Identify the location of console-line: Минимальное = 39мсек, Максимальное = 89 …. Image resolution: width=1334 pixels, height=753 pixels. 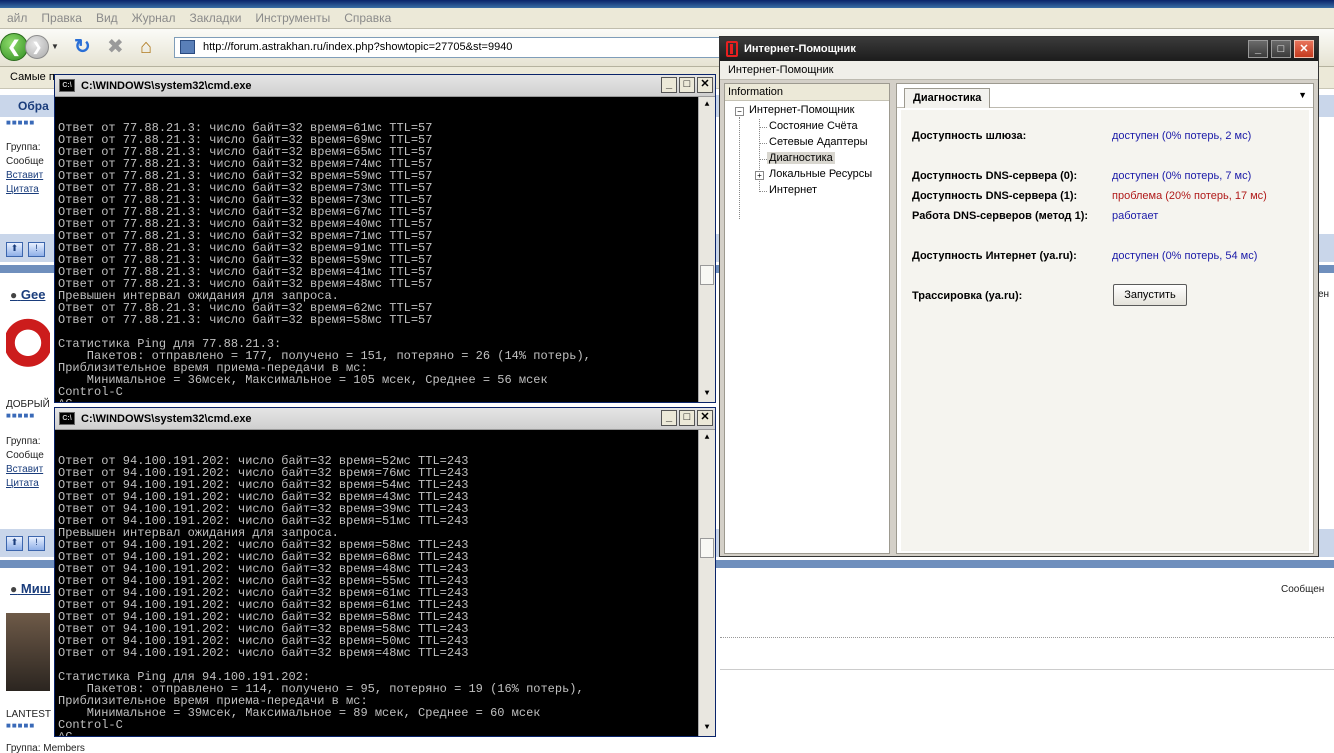
(299, 713).